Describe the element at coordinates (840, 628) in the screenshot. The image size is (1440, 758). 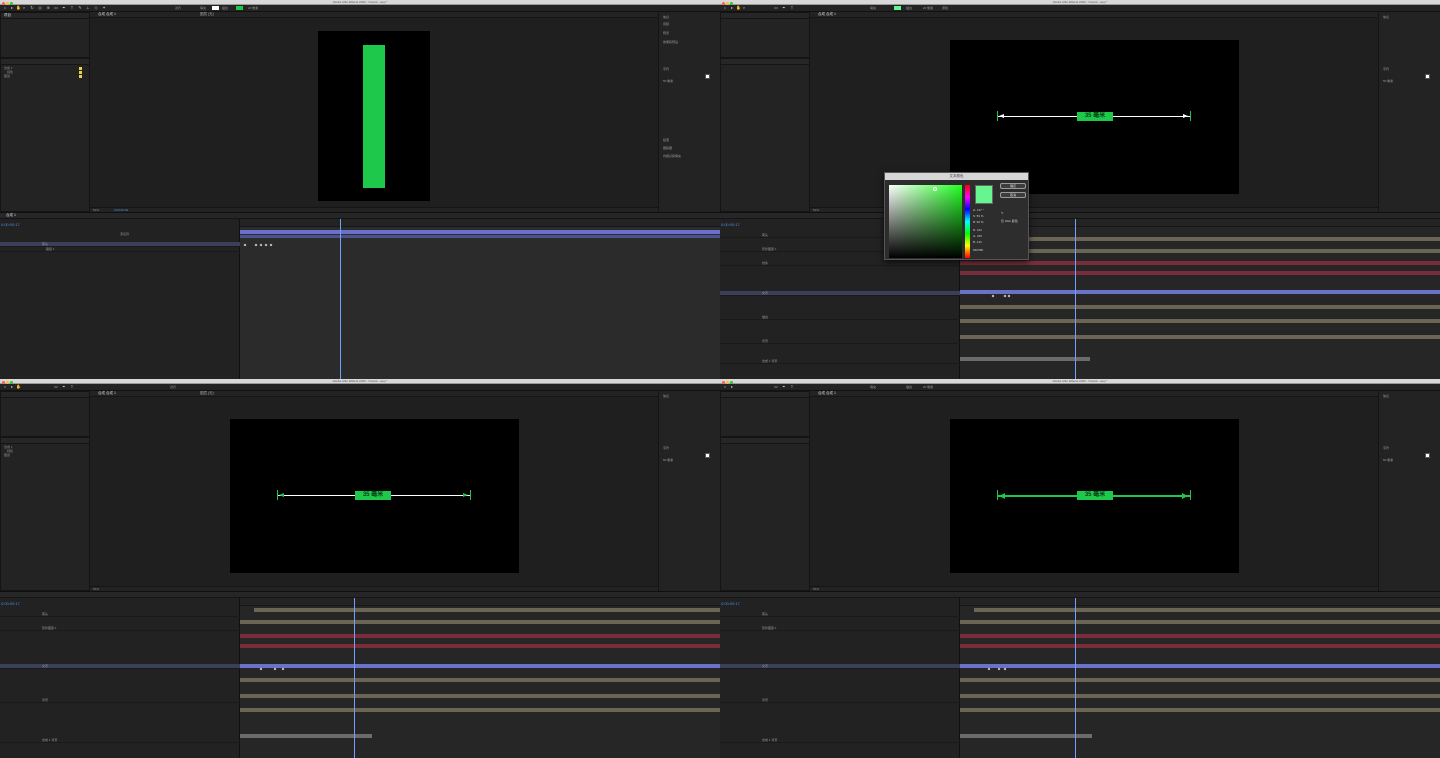
I see `layer-row: 形状图层 1` at that location.